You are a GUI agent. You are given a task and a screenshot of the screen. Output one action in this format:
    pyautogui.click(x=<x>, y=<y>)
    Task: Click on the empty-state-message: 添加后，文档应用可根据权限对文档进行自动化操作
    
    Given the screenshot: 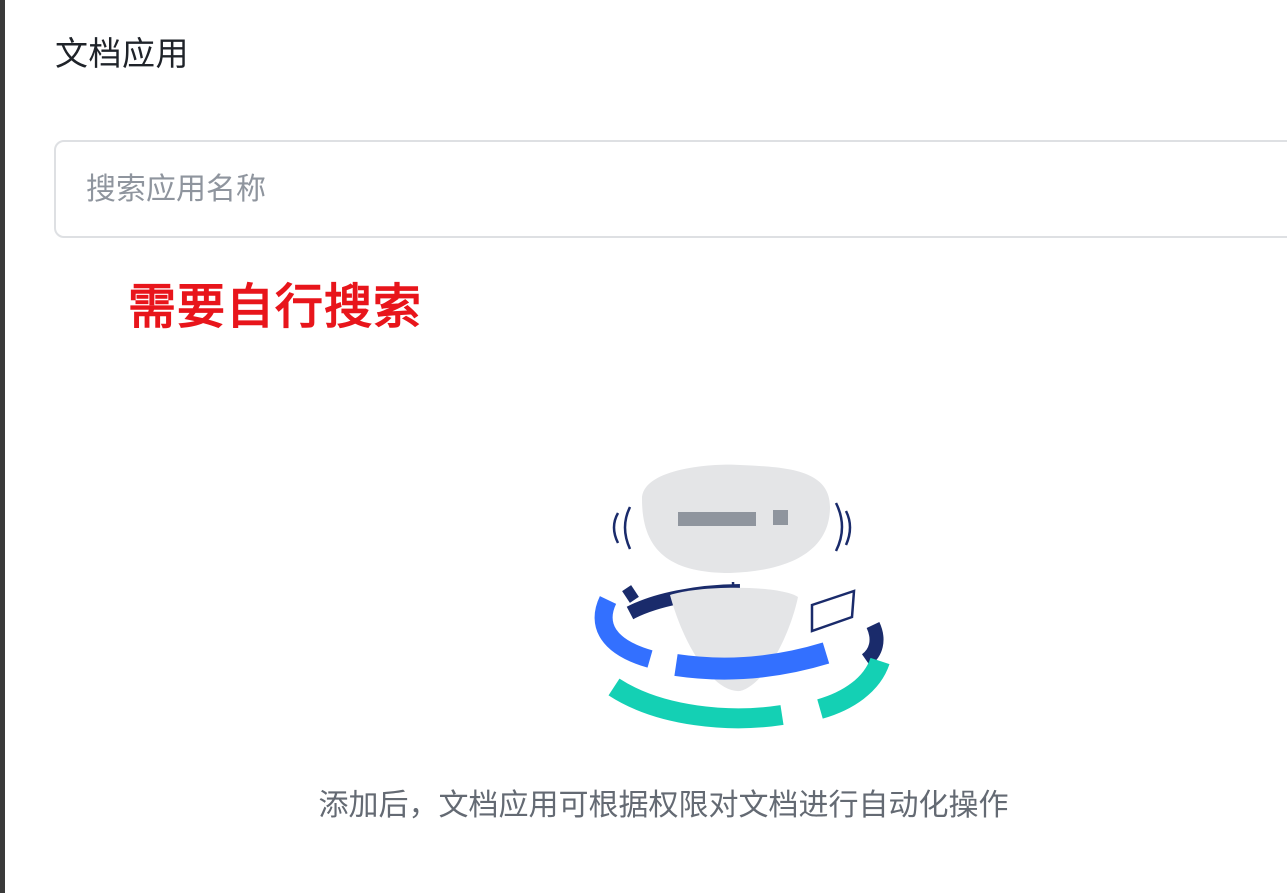 What is the action you would take?
    pyautogui.click(x=663, y=805)
    